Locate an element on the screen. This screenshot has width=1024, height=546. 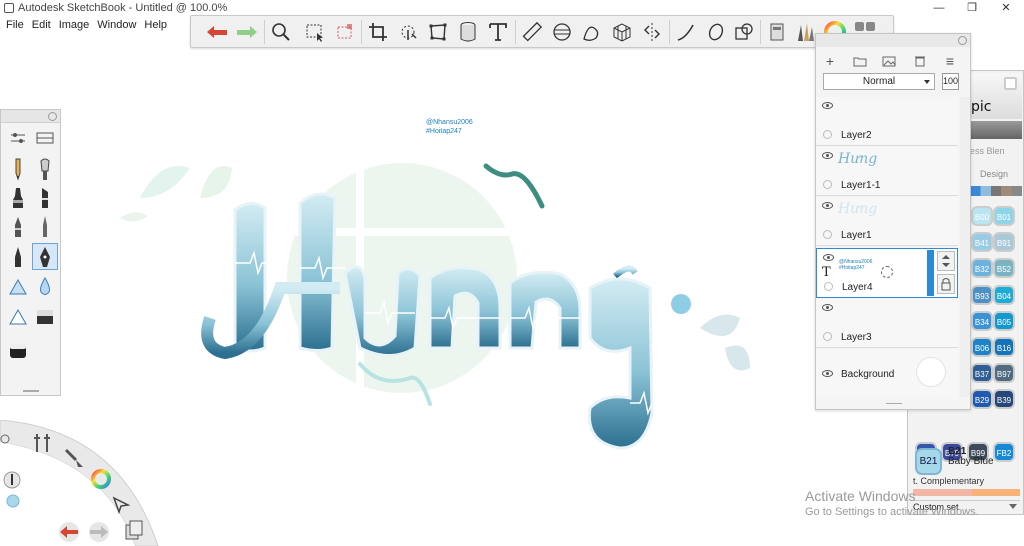
redo-icon is located at coordinates (247, 32).